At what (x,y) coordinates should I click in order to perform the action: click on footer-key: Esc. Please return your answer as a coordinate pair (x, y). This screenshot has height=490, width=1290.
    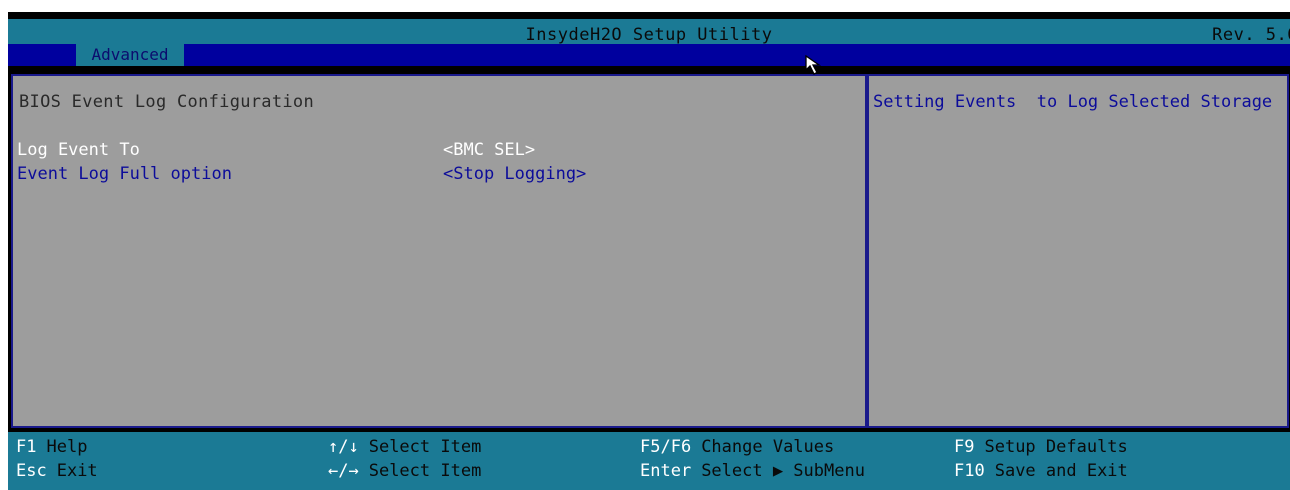
    Looking at the image, I should click on (31, 471).